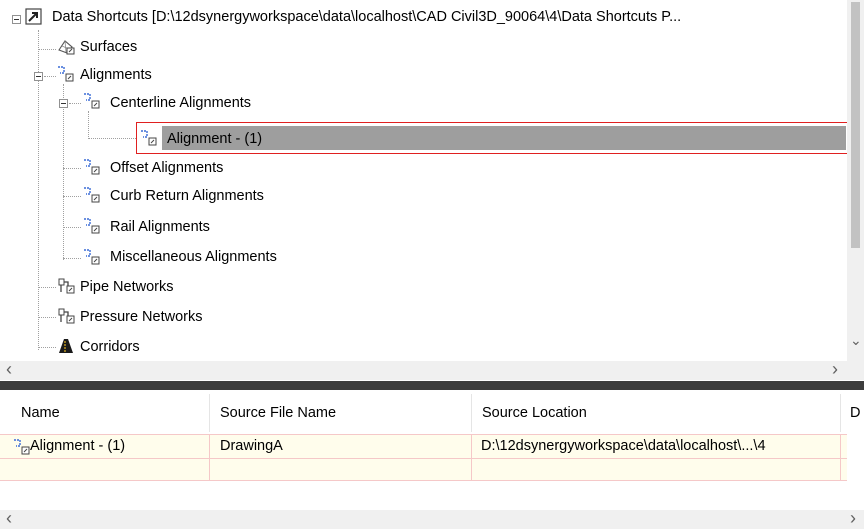 Image resolution: width=864 pixels, height=529 pixels. I want to click on scroll-down-icon: ⌄, so click(856, 340).